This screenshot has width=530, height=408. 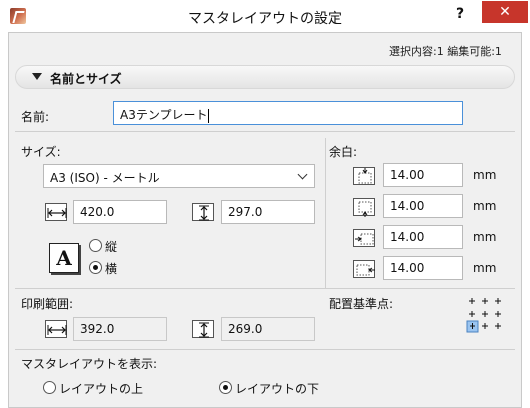 What do you see at coordinates (423, 237) in the screenshot?
I see `margin-left-input: 14.00` at bounding box center [423, 237].